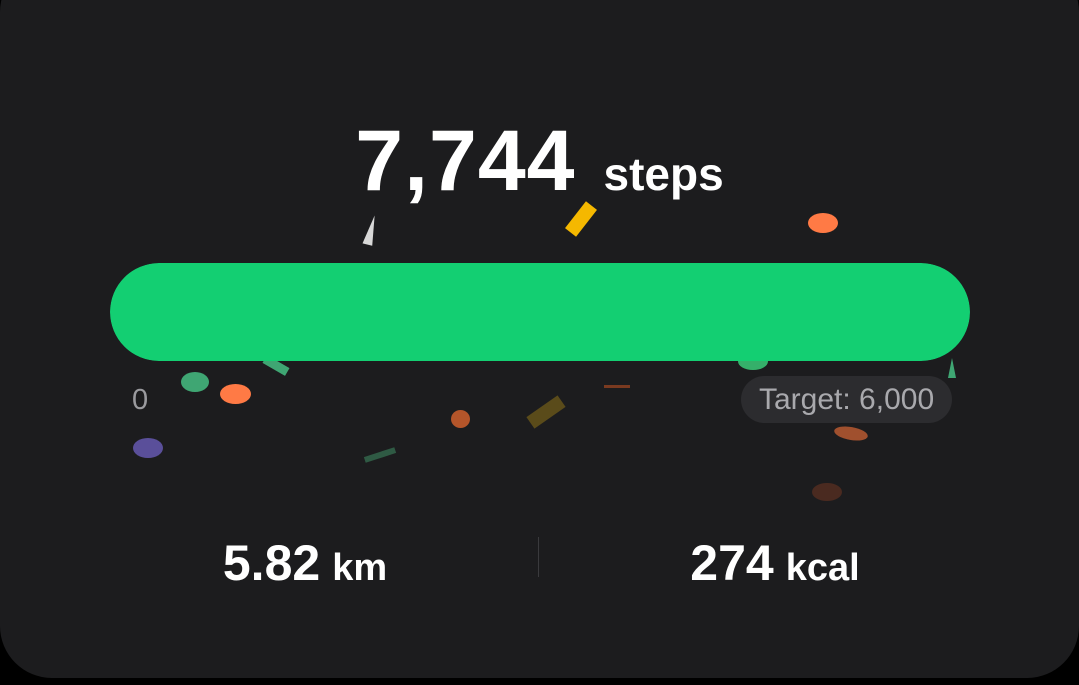  What do you see at coordinates (732, 563) in the screenshot?
I see `calories-value: 274` at bounding box center [732, 563].